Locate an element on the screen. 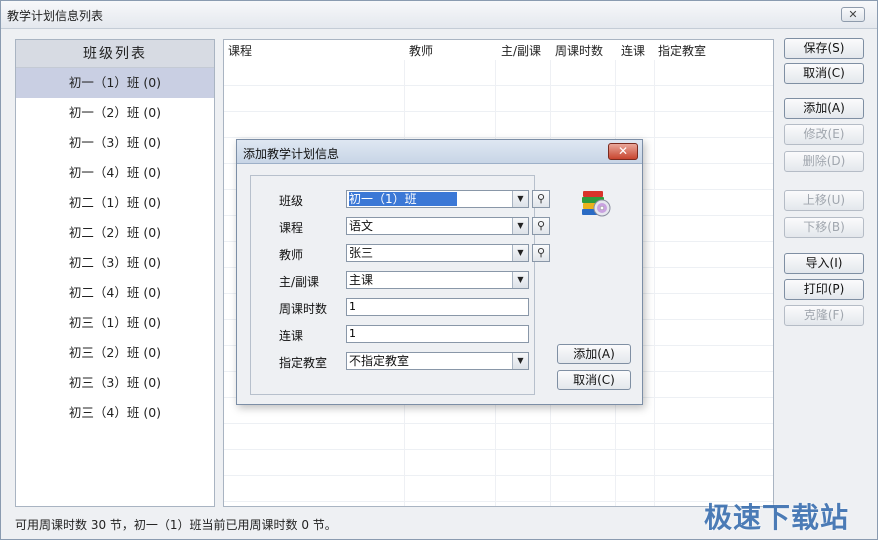 This screenshot has width=878, height=540. print-button: 打印(P) is located at coordinates (824, 289).